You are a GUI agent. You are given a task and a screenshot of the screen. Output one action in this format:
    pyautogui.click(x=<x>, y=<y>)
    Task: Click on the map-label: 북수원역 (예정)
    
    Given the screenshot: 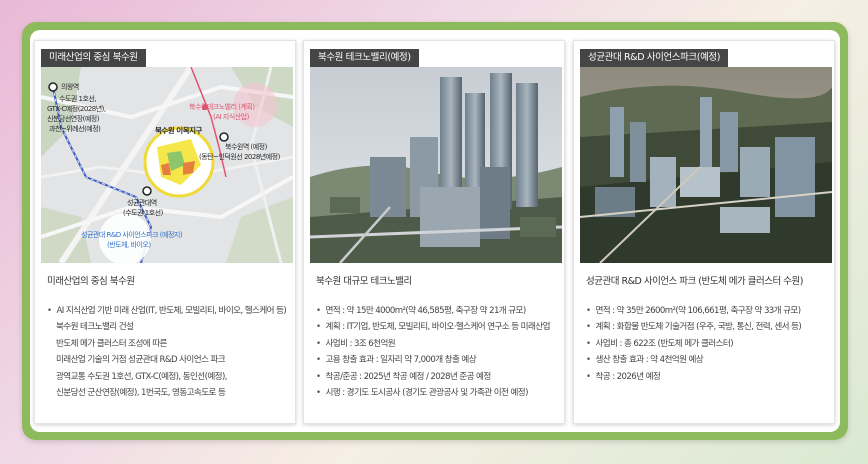 What is the action you would take?
    pyautogui.click(x=246, y=146)
    